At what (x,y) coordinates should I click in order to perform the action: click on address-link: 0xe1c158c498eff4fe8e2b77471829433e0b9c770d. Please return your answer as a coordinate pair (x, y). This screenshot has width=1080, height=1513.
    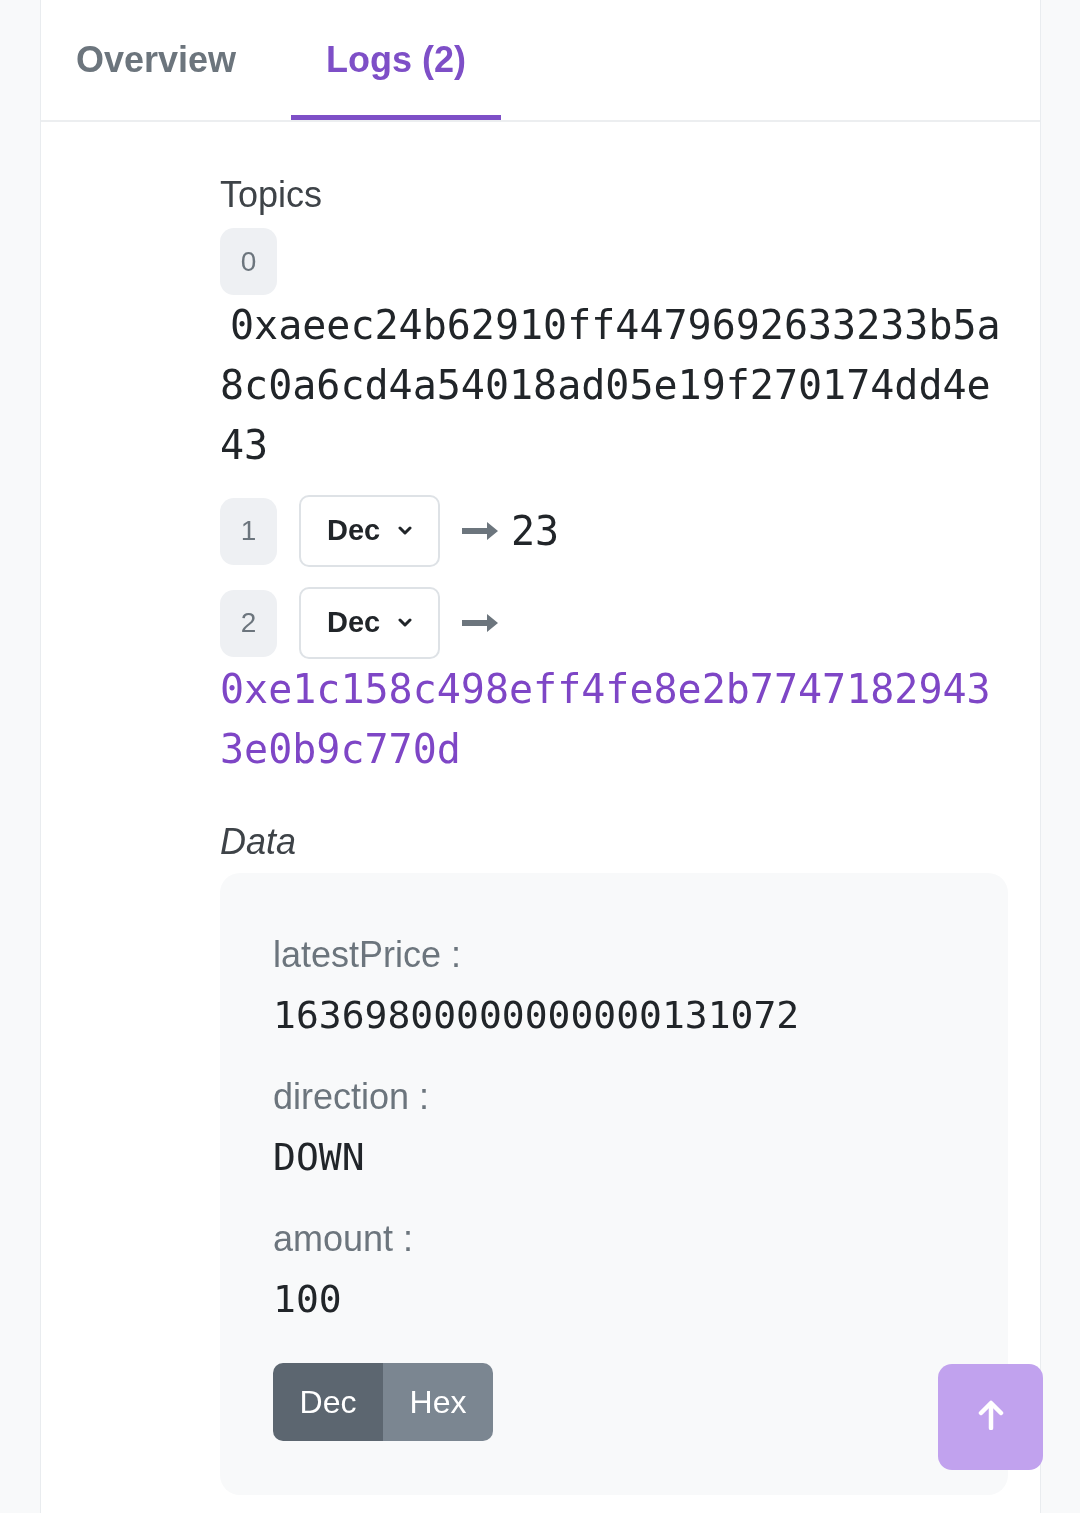
    Looking at the image, I should click on (614, 719).